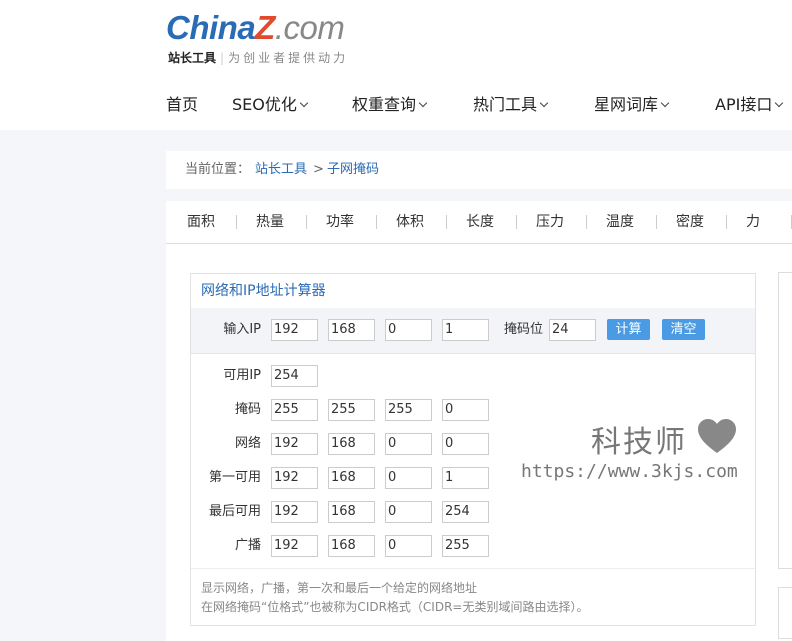  What do you see at coordinates (294, 546) in the screenshot?
I see `broadcast-octet-1-output: 192` at bounding box center [294, 546].